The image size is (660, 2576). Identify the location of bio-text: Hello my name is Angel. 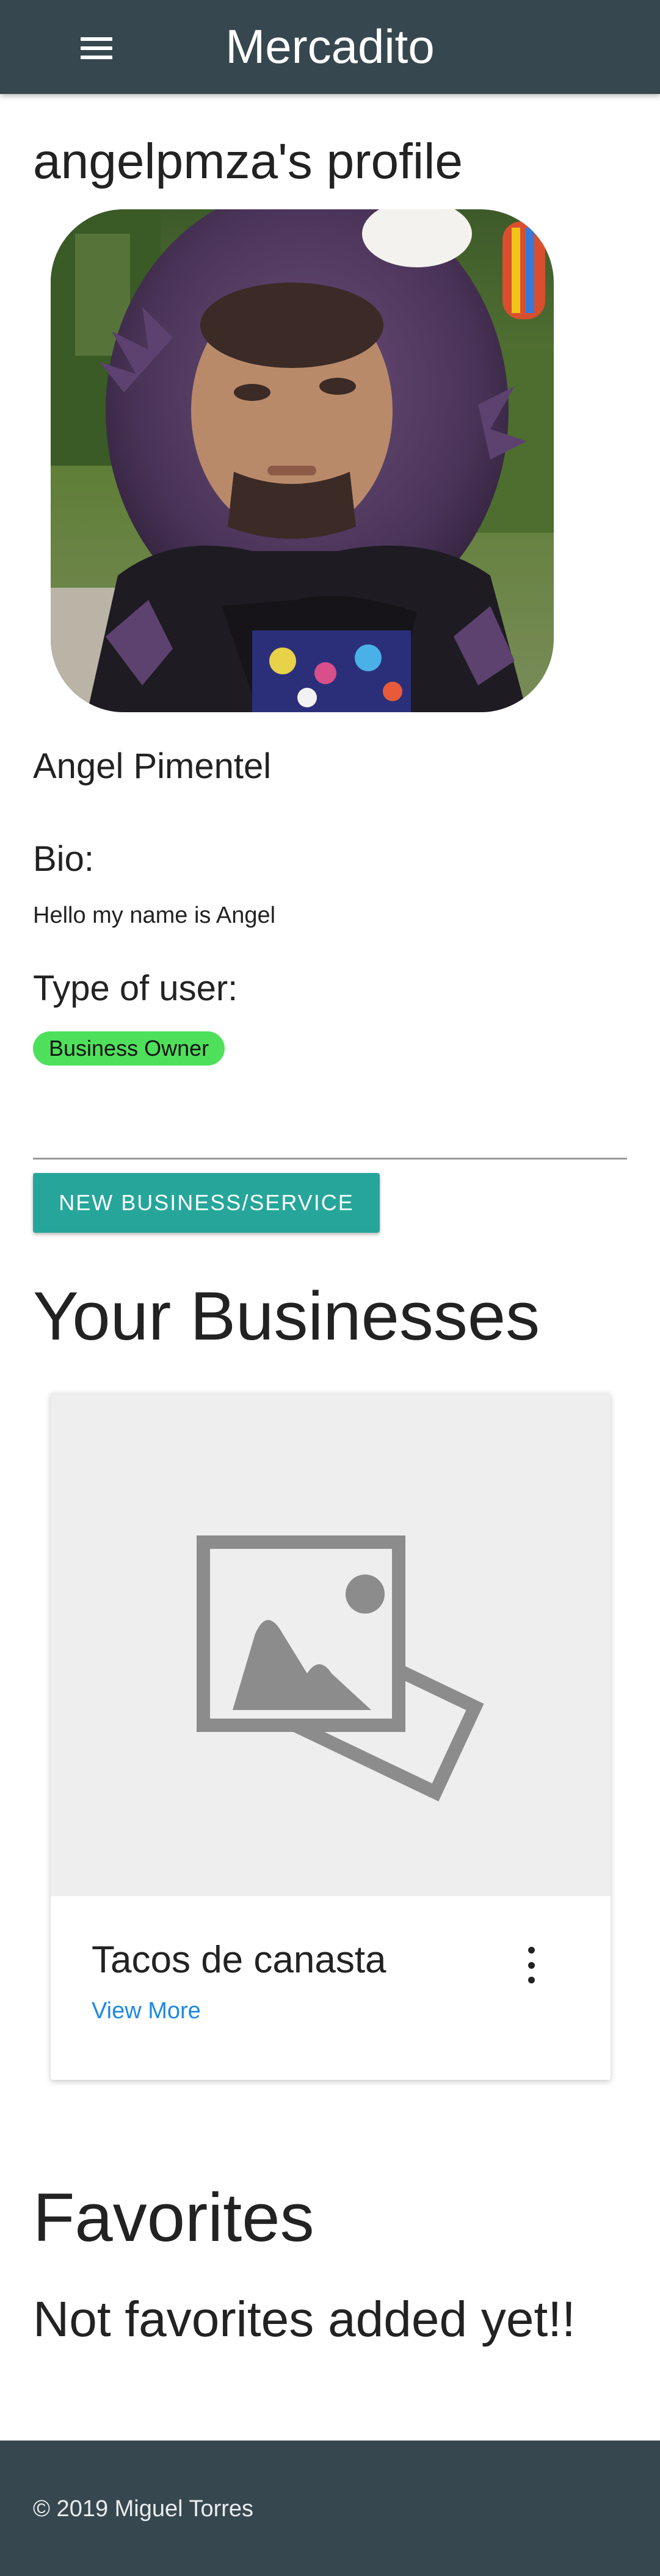
(154, 915).